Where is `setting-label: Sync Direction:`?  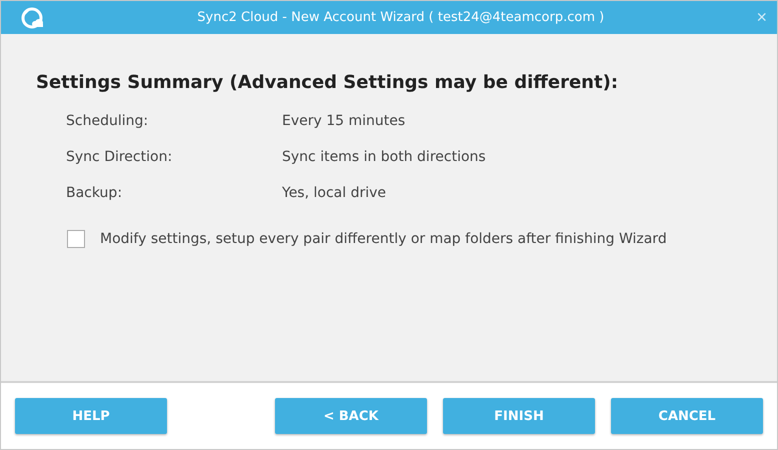 setting-label: Sync Direction: is located at coordinates (120, 157).